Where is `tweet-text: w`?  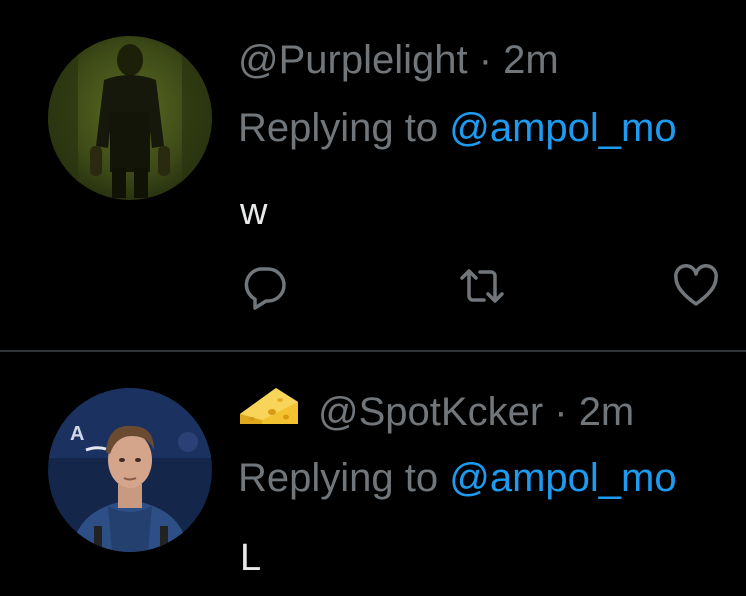 tweet-text: w is located at coordinates (254, 212).